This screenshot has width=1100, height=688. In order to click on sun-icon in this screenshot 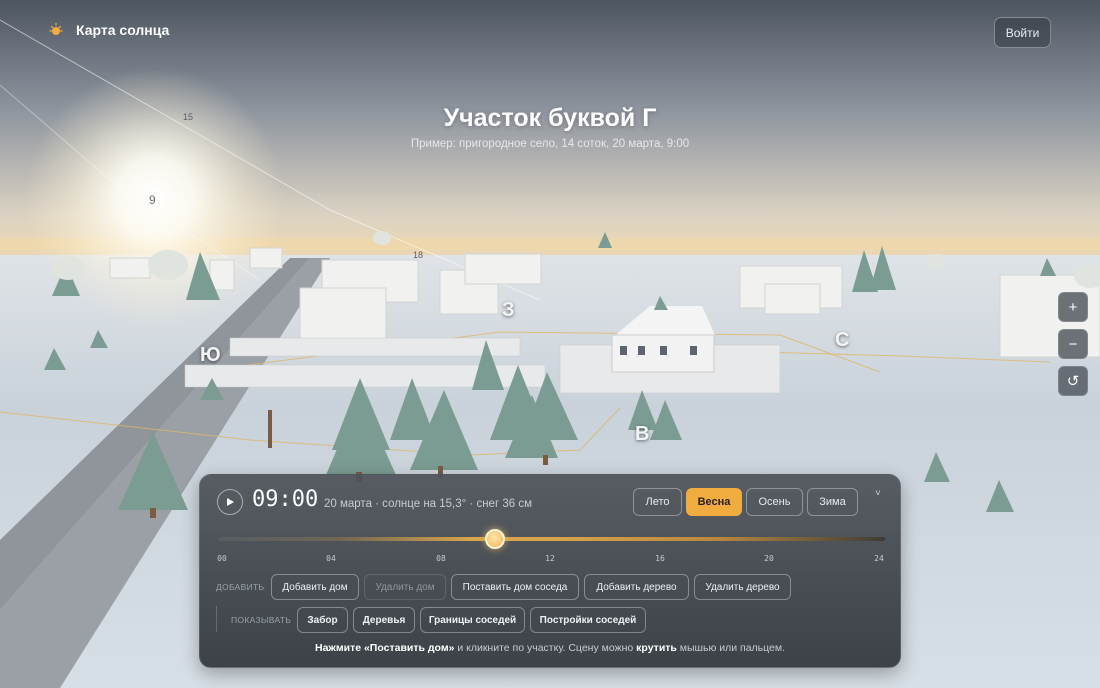, I will do `click(56, 28)`.